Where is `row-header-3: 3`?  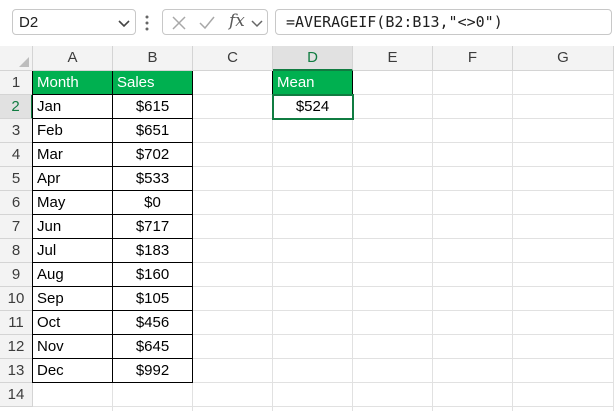
row-header-3: 3 is located at coordinates (16, 131).